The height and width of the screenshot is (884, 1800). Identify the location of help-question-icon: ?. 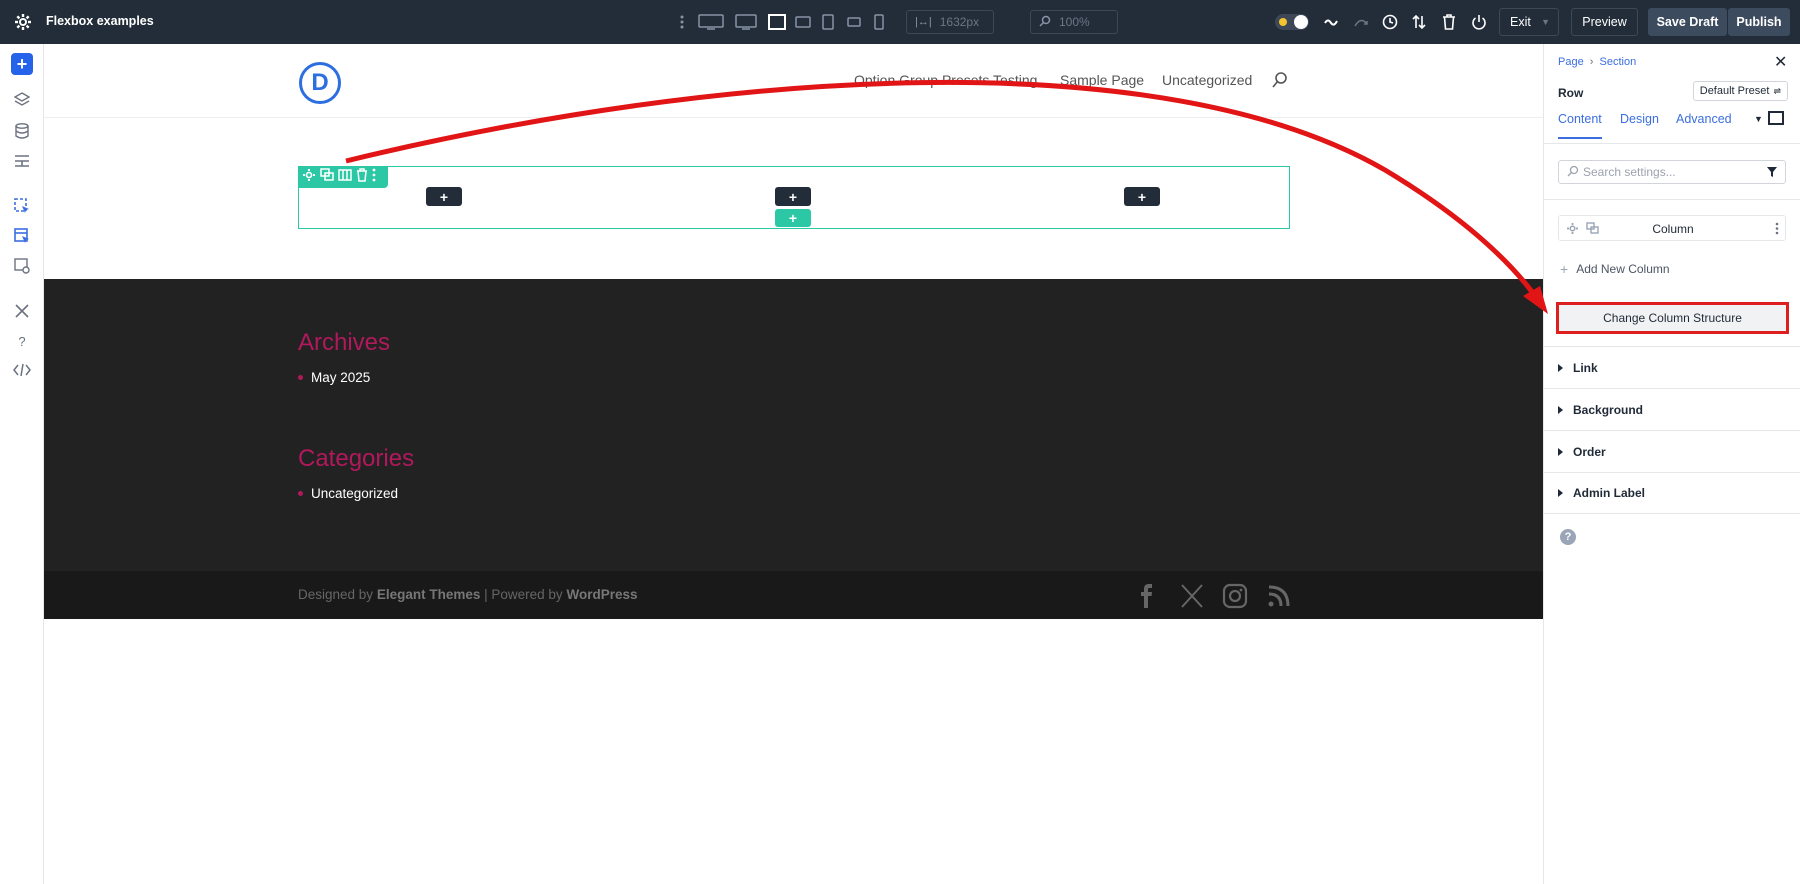
(22, 341).